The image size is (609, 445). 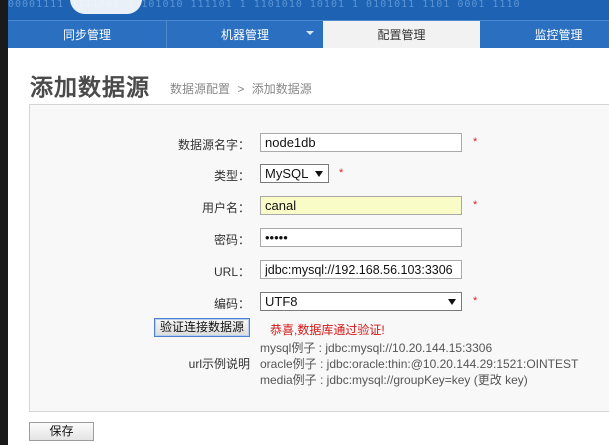 I want to click on verify-connection-button: 验证连接数据源, so click(x=202, y=327).